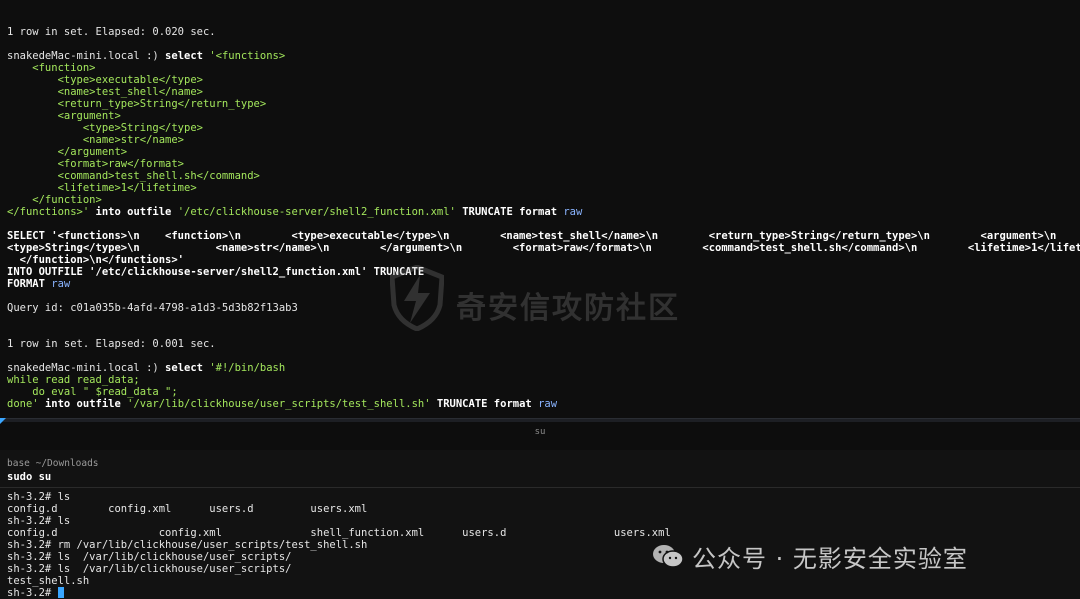 The width and height of the screenshot is (1080, 599). Describe the element at coordinates (96, 260) in the screenshot. I see `echo-line: </function>\n</functions>'` at that location.